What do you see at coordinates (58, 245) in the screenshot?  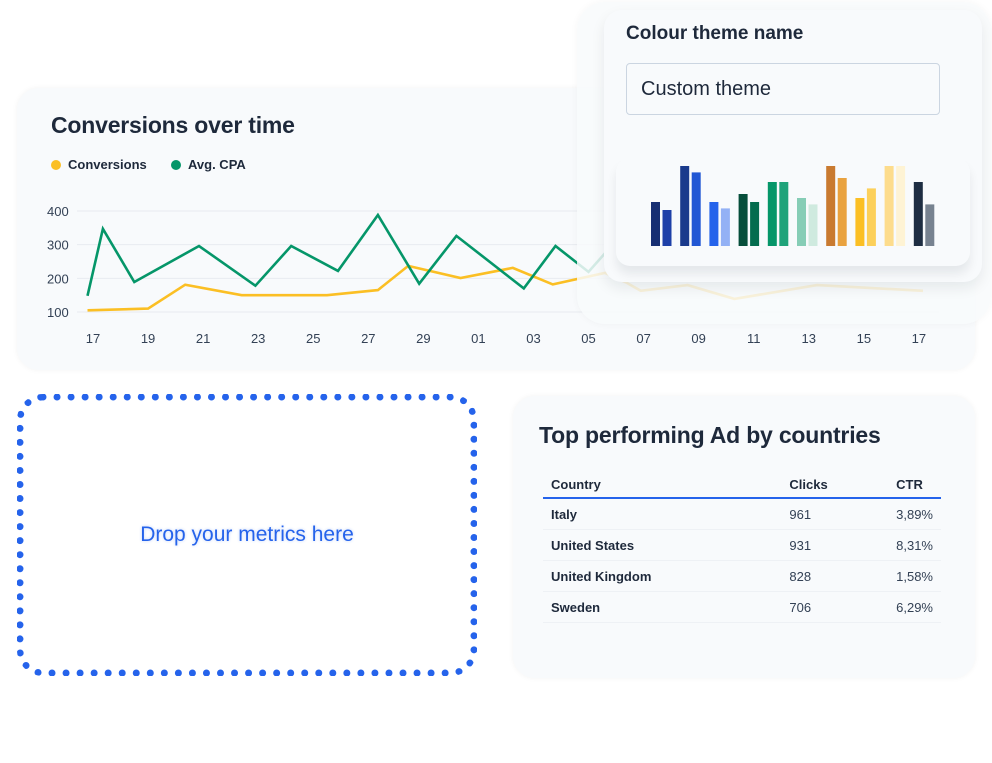 I see `y-tick-label: 300` at bounding box center [58, 245].